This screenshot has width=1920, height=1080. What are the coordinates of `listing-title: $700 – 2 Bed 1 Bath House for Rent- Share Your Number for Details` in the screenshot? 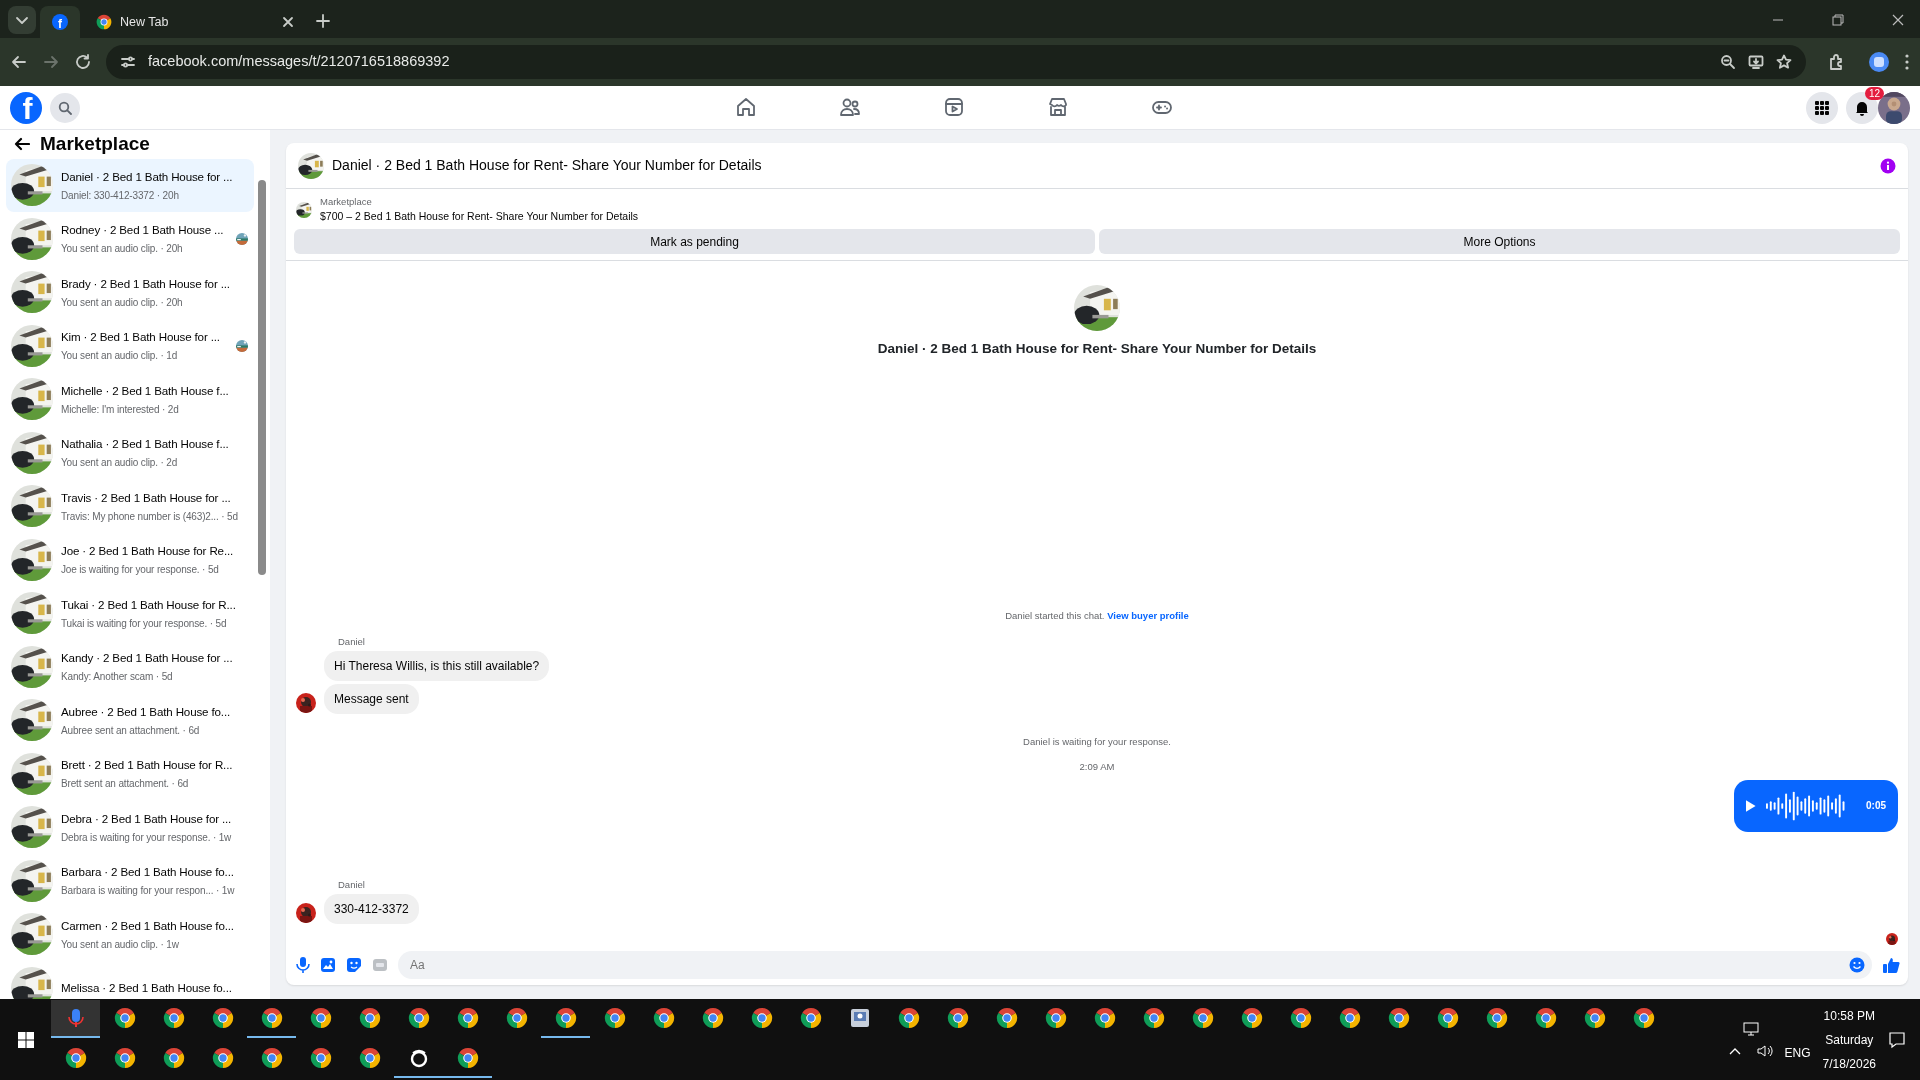 It's located at (479, 217).